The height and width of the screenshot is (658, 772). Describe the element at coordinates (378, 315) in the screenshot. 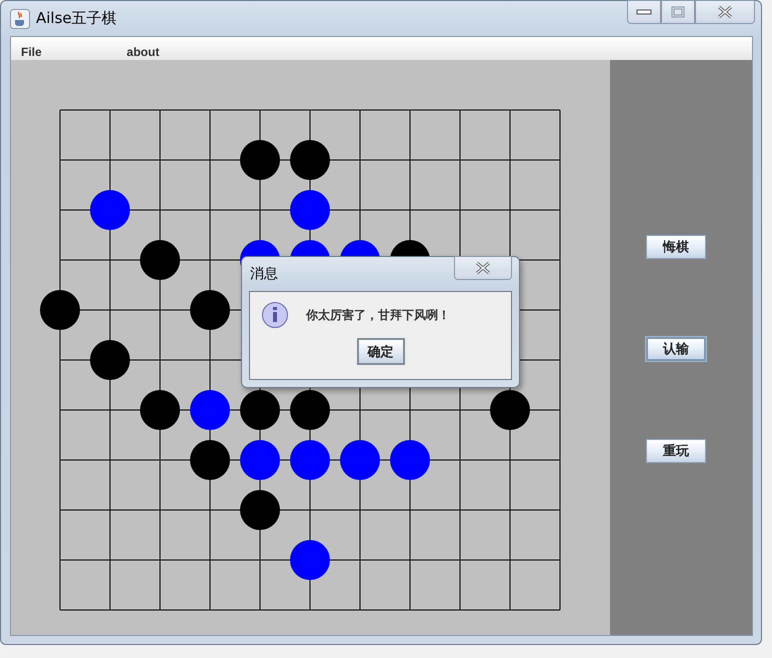

I see `dialog-message: 你太厉害了，甘拜下风咧！` at that location.